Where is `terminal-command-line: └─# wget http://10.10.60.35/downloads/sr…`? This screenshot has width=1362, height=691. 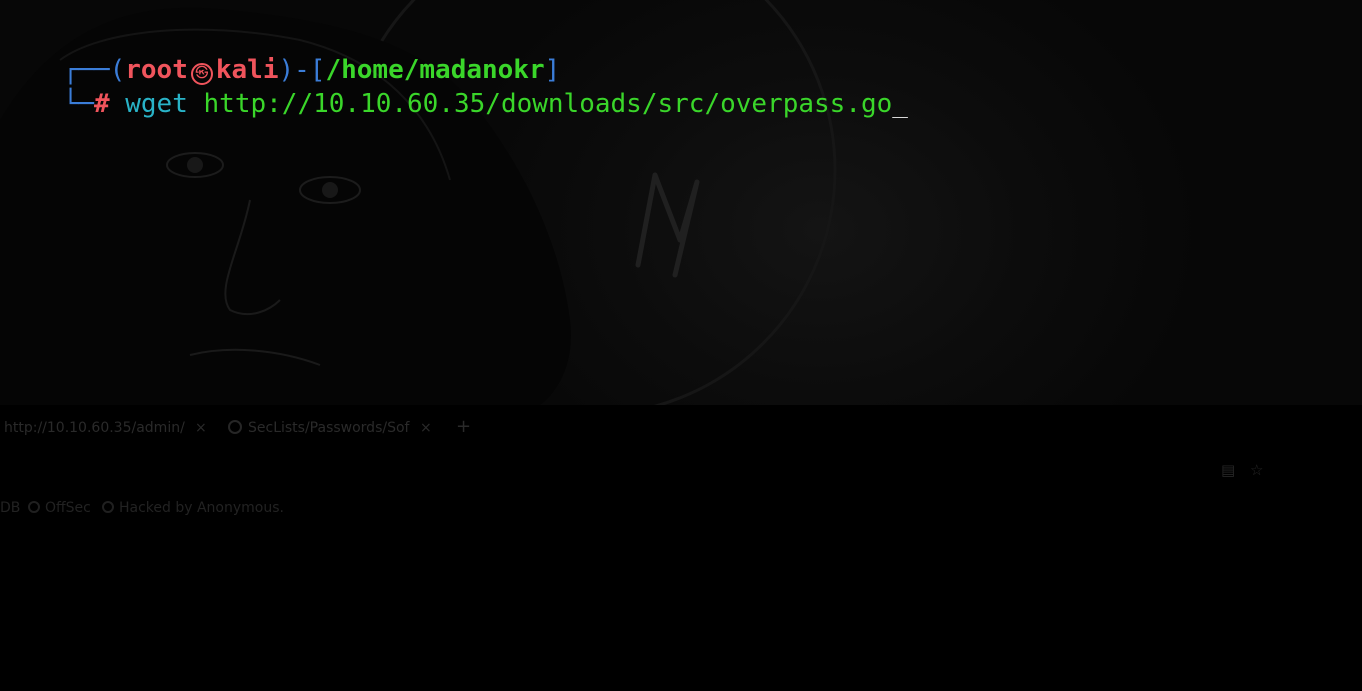
terminal-command-line: └─# wget http://10.10.60.35/downloads/sr… is located at coordinates (454, 104).